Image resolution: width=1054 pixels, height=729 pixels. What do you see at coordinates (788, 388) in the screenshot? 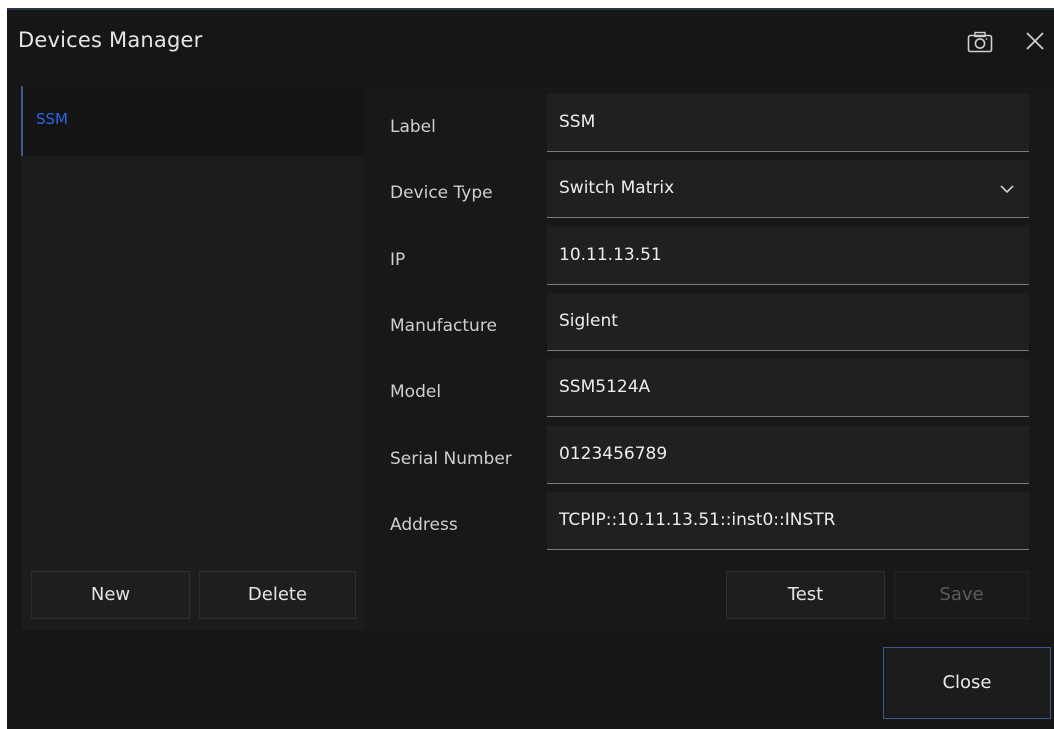
I see `model-input: SSM5124A` at bounding box center [788, 388].